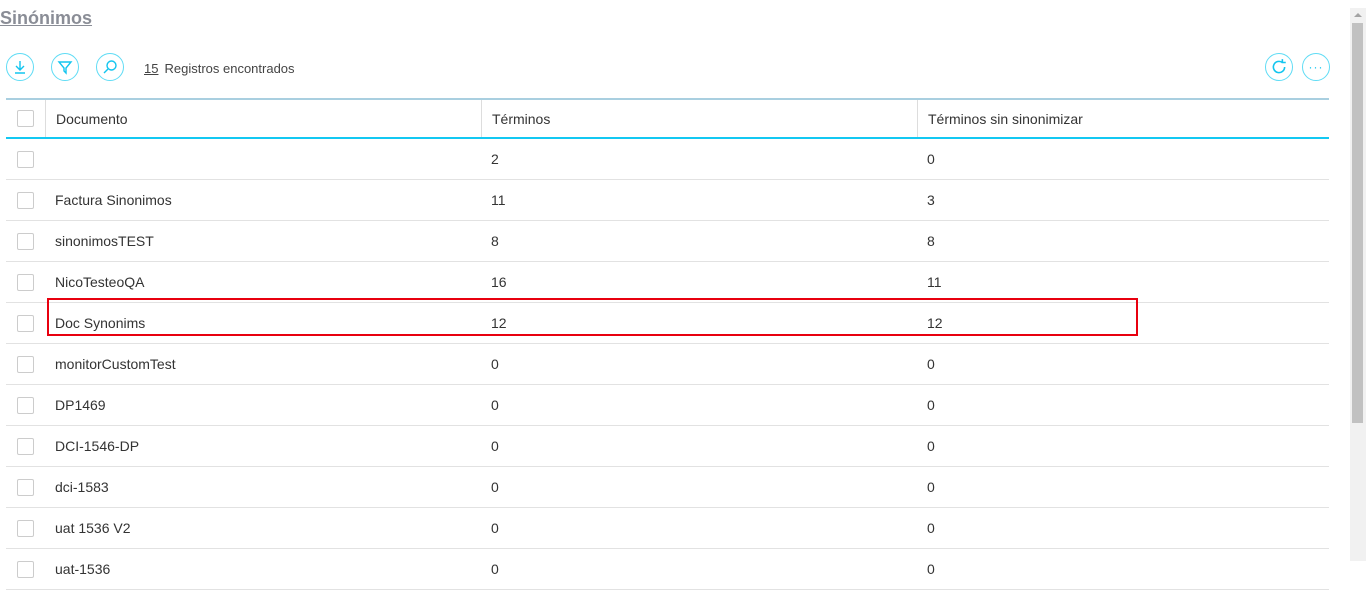 The width and height of the screenshot is (1366, 590). I want to click on table-row: uat-1536 0 0, so click(667, 569).